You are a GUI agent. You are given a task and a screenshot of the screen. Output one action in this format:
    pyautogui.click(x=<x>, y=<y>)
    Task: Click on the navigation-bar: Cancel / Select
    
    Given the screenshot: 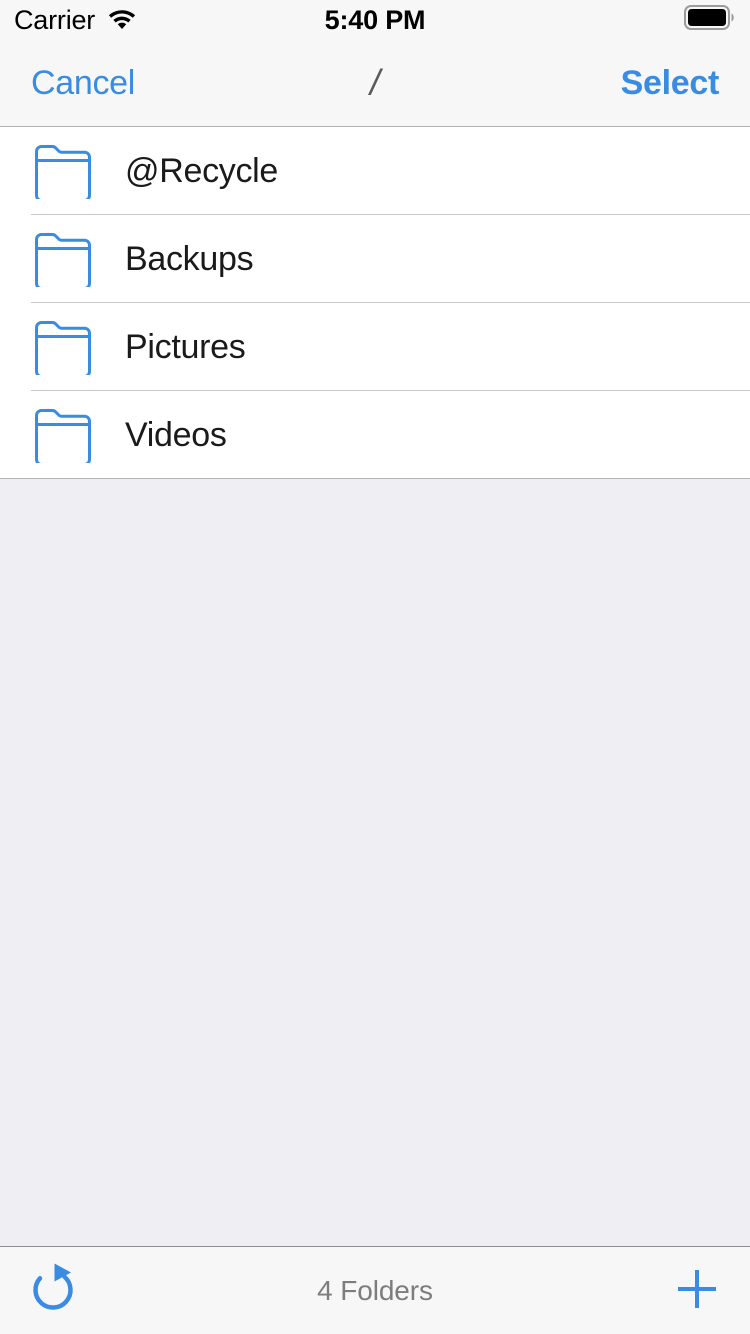 What is the action you would take?
    pyautogui.click(x=375, y=83)
    